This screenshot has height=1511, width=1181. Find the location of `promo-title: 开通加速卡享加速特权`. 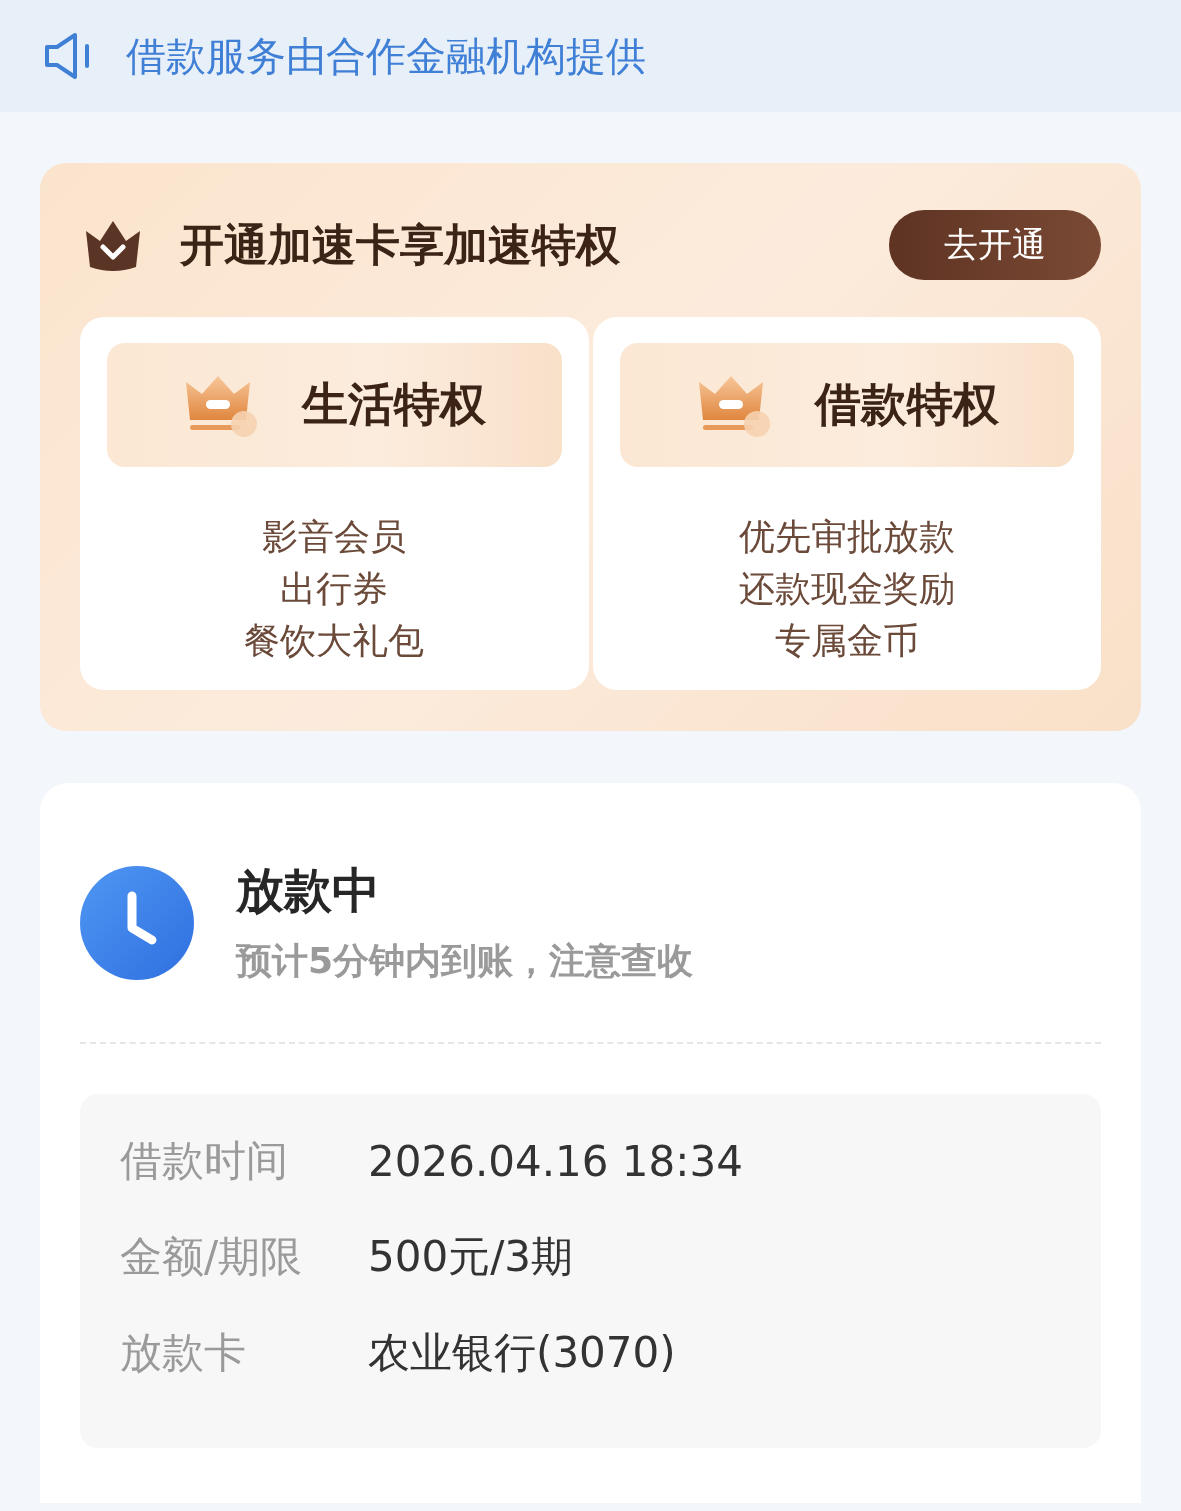

promo-title: 开通加速卡享加速特权 is located at coordinates (400, 244).